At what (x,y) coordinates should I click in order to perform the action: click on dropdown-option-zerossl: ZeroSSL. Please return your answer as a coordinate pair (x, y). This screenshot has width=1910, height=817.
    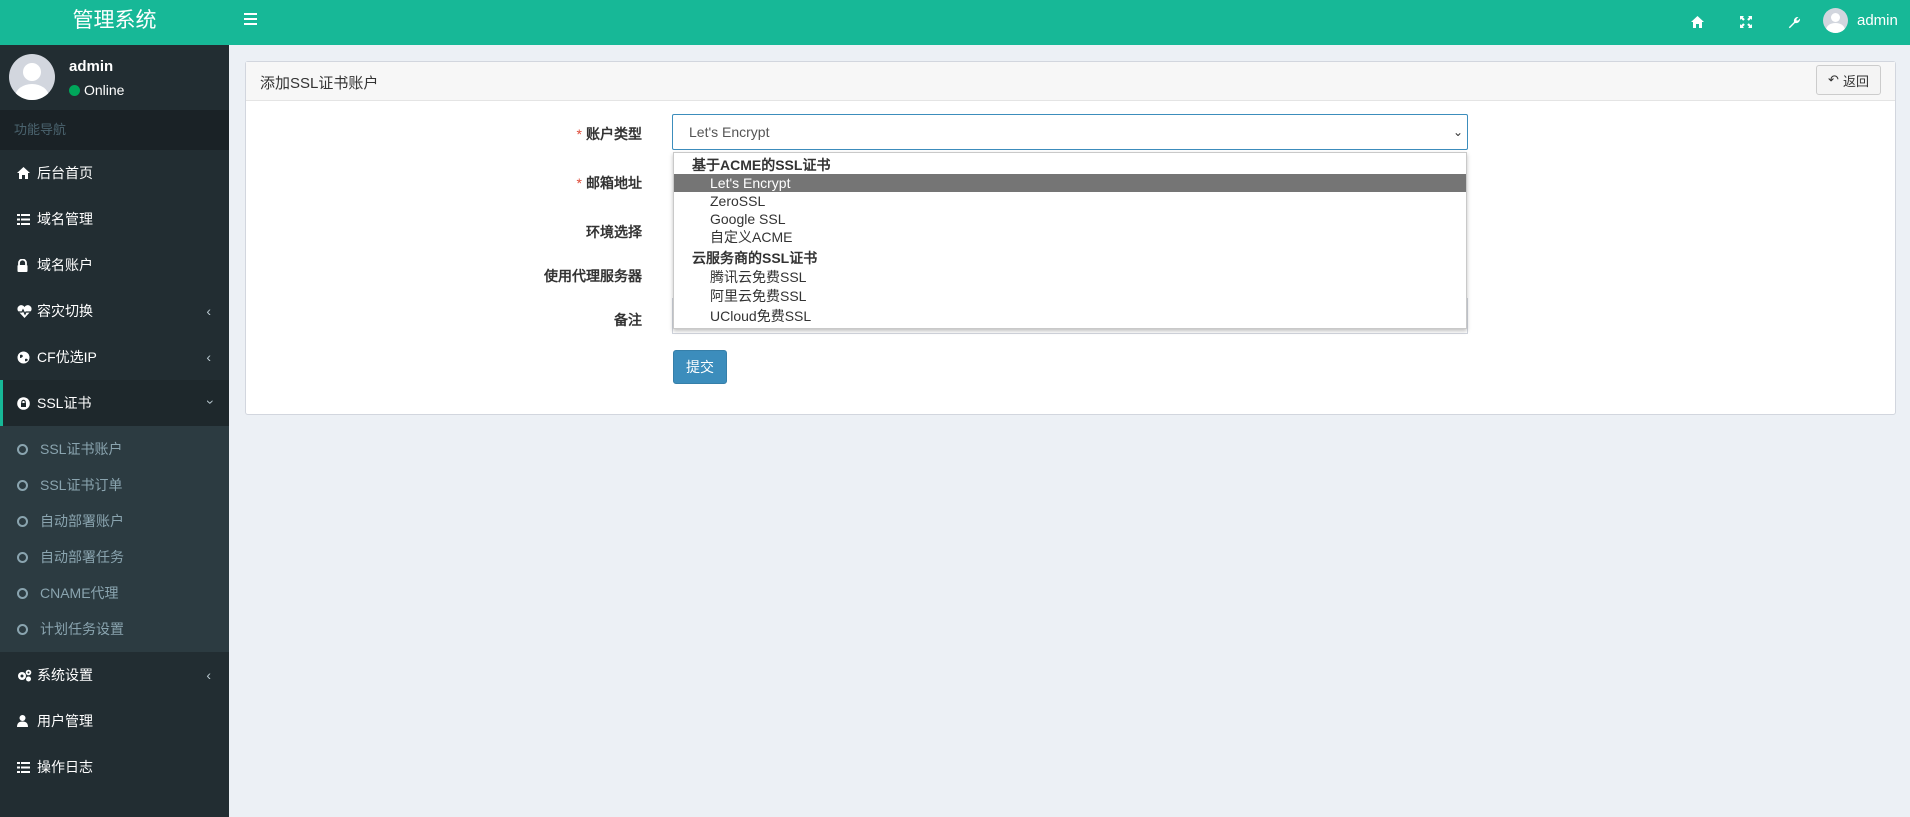
    Looking at the image, I should click on (1070, 201).